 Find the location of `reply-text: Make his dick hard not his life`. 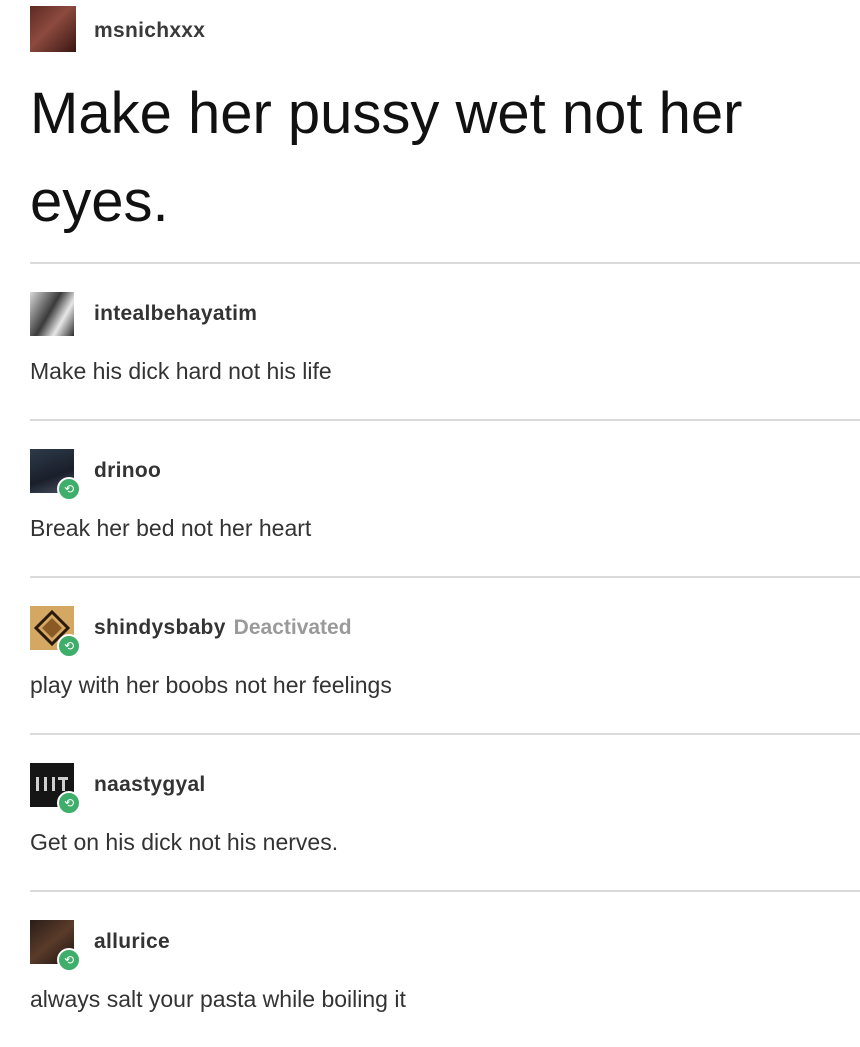

reply-text: Make his dick hard not his life is located at coordinates (181, 371).